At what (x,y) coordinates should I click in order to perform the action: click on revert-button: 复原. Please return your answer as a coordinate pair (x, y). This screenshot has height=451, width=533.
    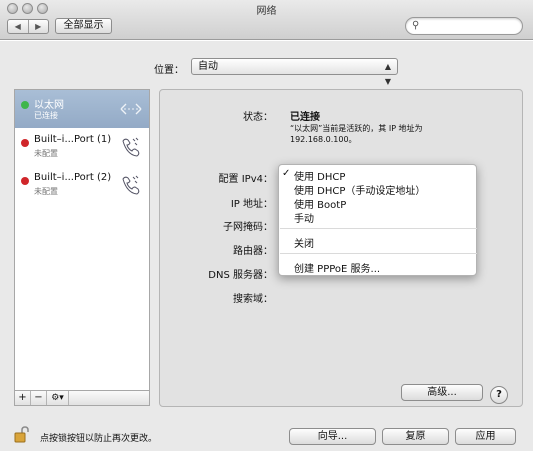
    Looking at the image, I should click on (415, 436).